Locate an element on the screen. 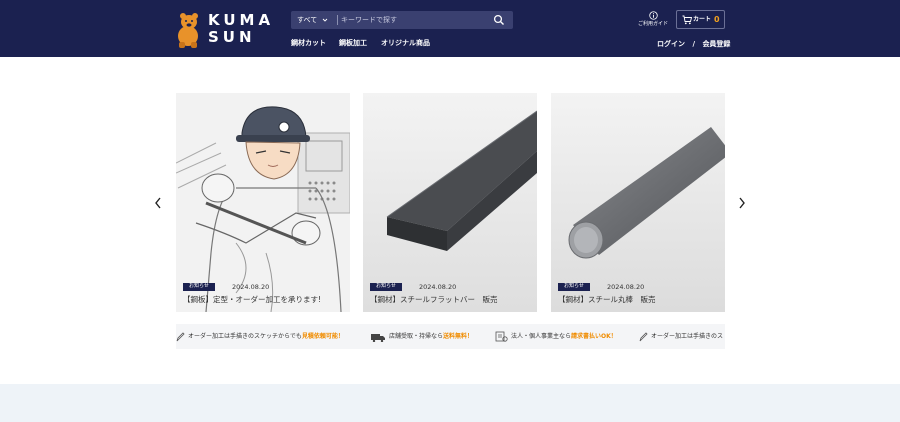  ticker-item: 店舗受取・持帰なら送料無料！ is located at coordinates (421, 336).